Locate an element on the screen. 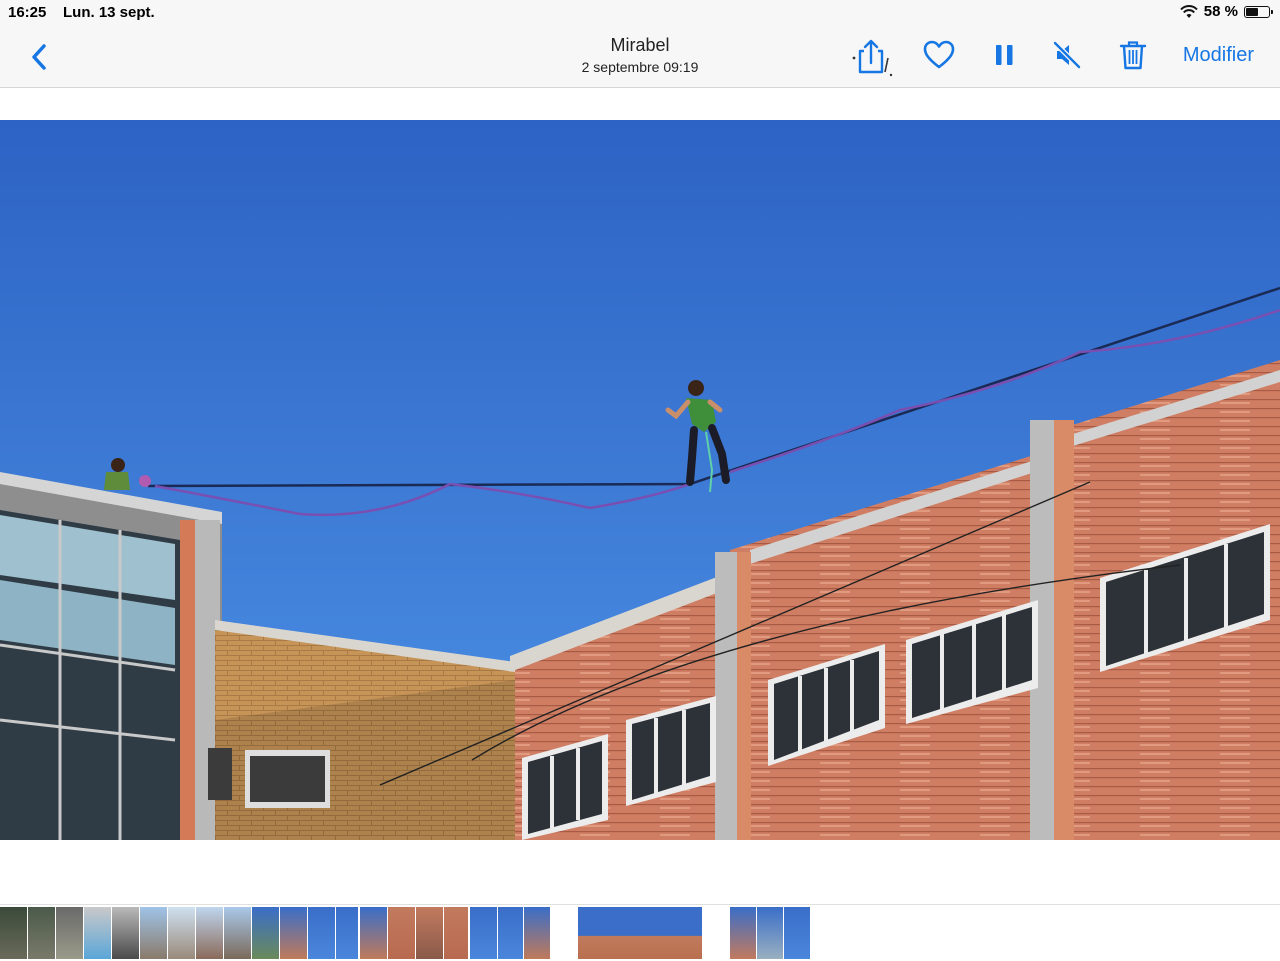 The height and width of the screenshot is (961, 1280). favorite-button is located at coordinates (939, 55).